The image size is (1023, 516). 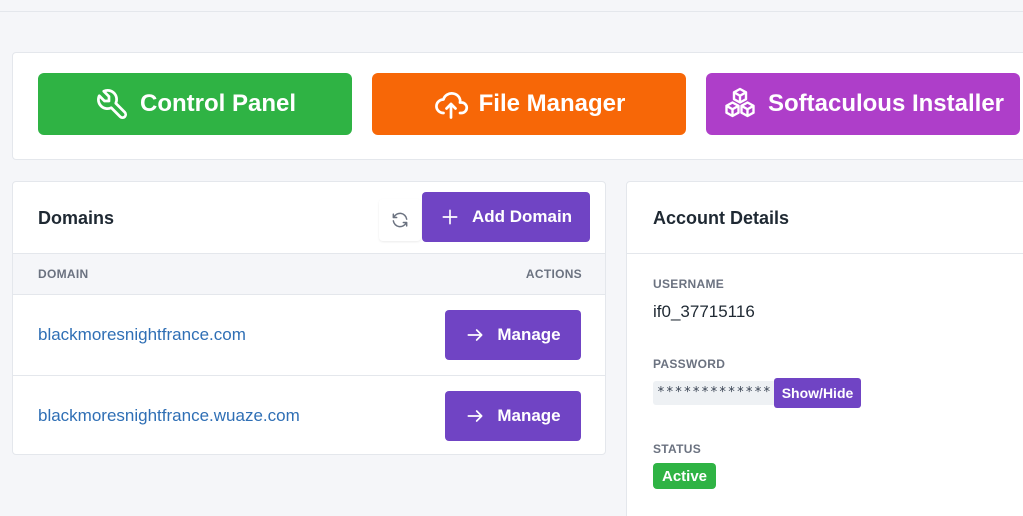 What do you see at coordinates (309, 274) in the screenshot?
I see `domains-table-header: DOMAIN ACTIONS` at bounding box center [309, 274].